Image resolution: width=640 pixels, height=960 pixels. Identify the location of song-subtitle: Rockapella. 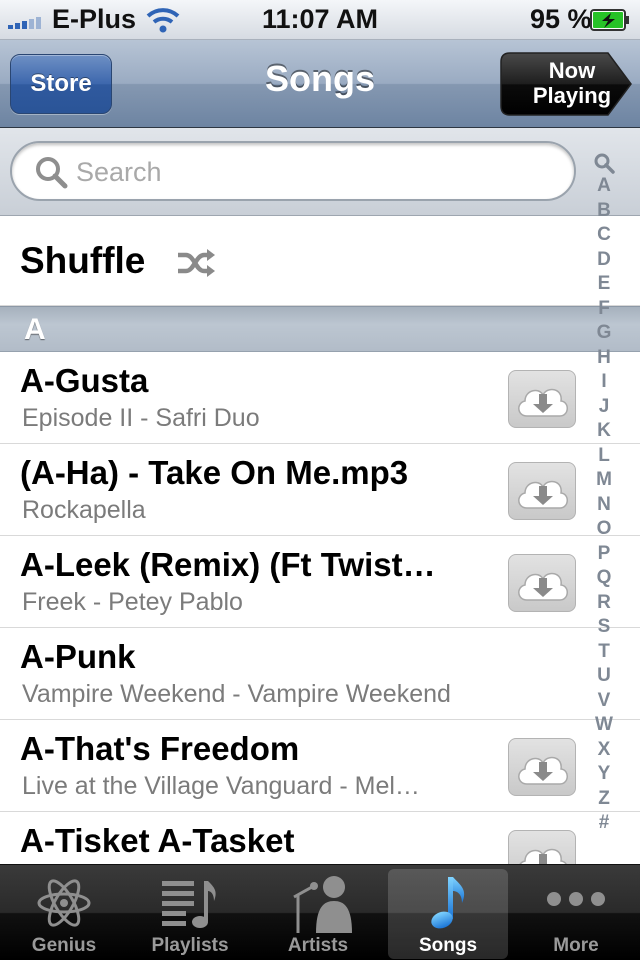
(84, 510).